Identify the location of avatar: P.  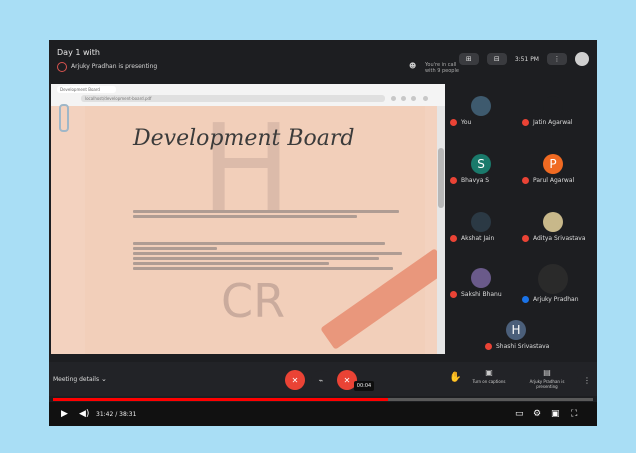
(553, 164).